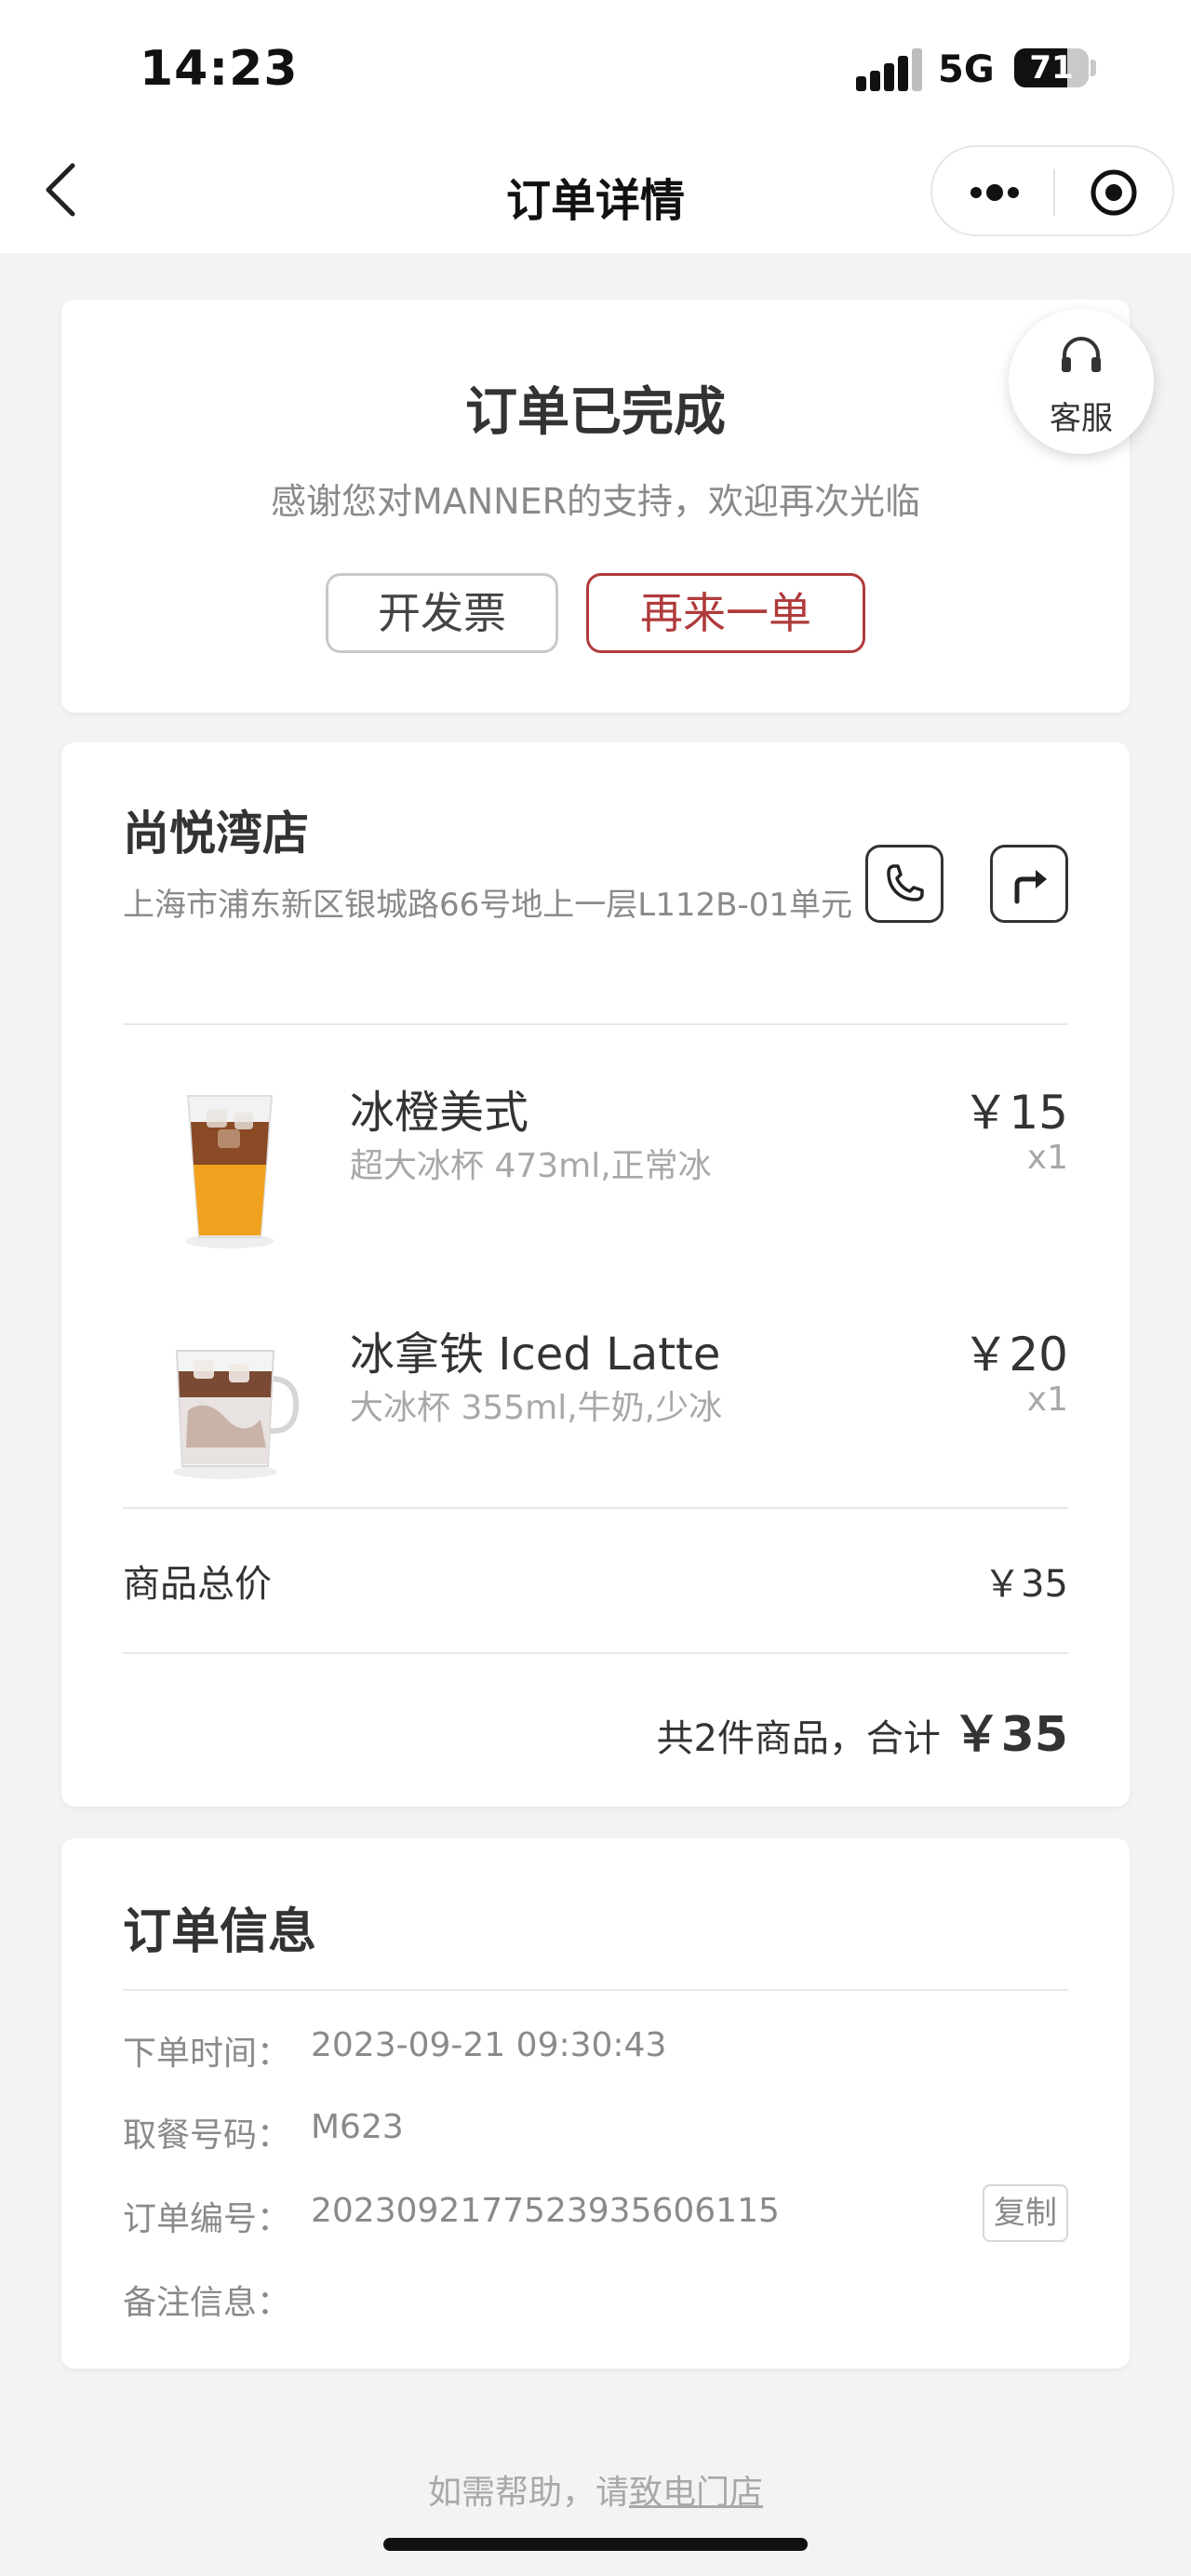 The height and width of the screenshot is (2576, 1191). I want to click on call-store-button, so click(904, 884).